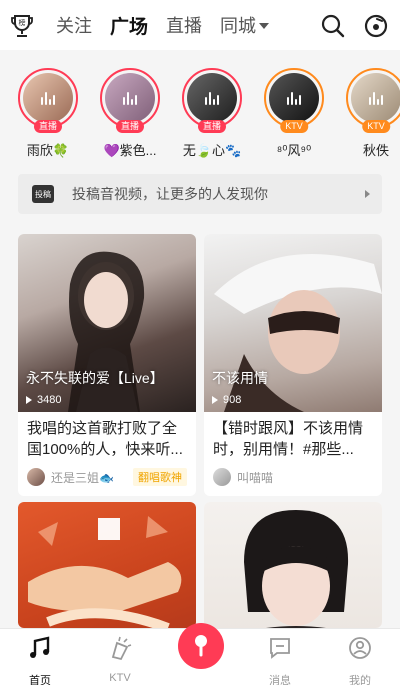  Describe the element at coordinates (40, 660) in the screenshot. I see `nav-home: 首页` at that location.